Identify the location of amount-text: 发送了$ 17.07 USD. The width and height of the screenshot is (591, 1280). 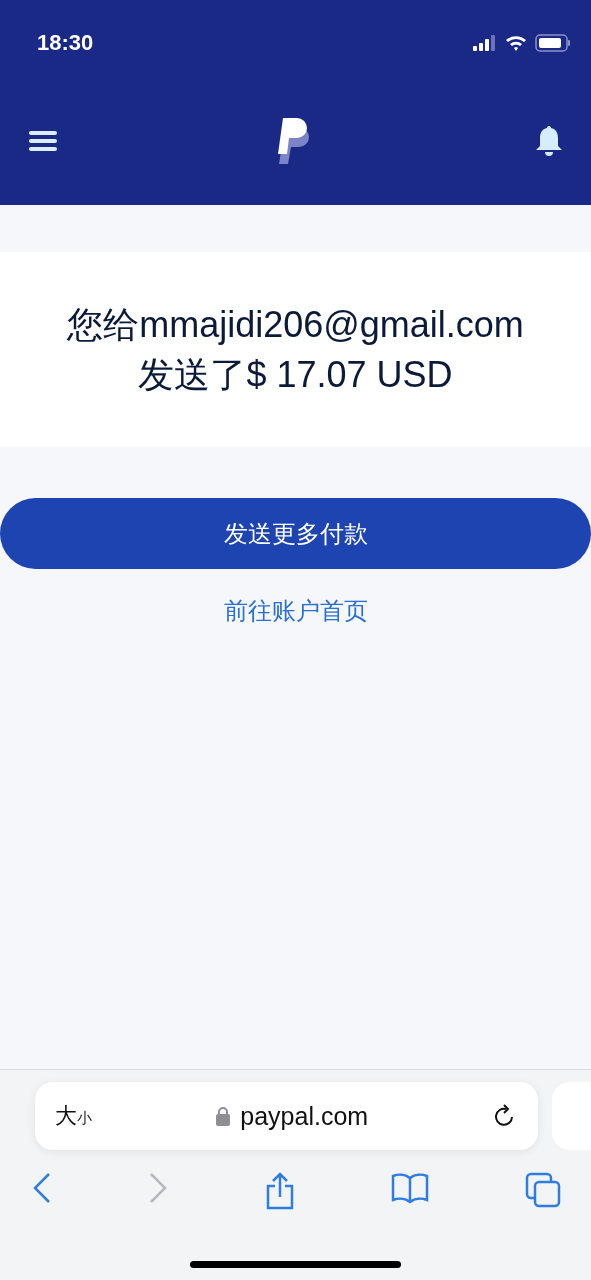
(295, 374).